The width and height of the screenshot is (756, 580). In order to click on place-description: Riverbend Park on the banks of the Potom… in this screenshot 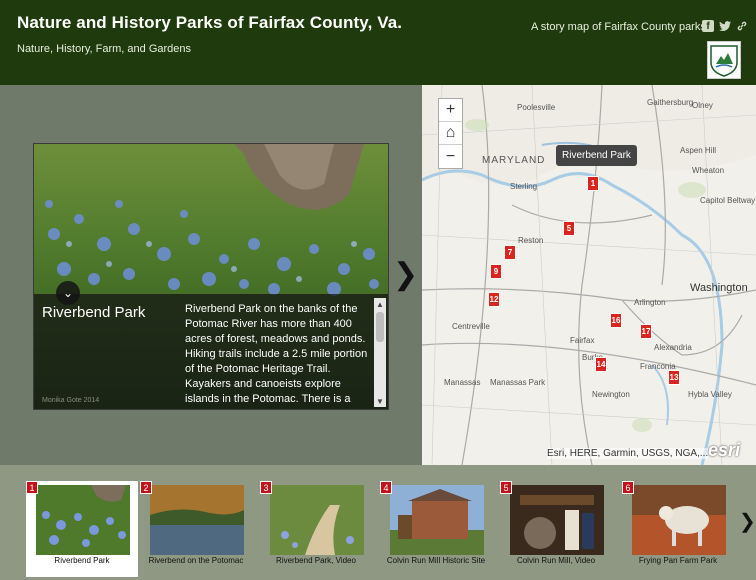, I will do `click(276, 354)`.